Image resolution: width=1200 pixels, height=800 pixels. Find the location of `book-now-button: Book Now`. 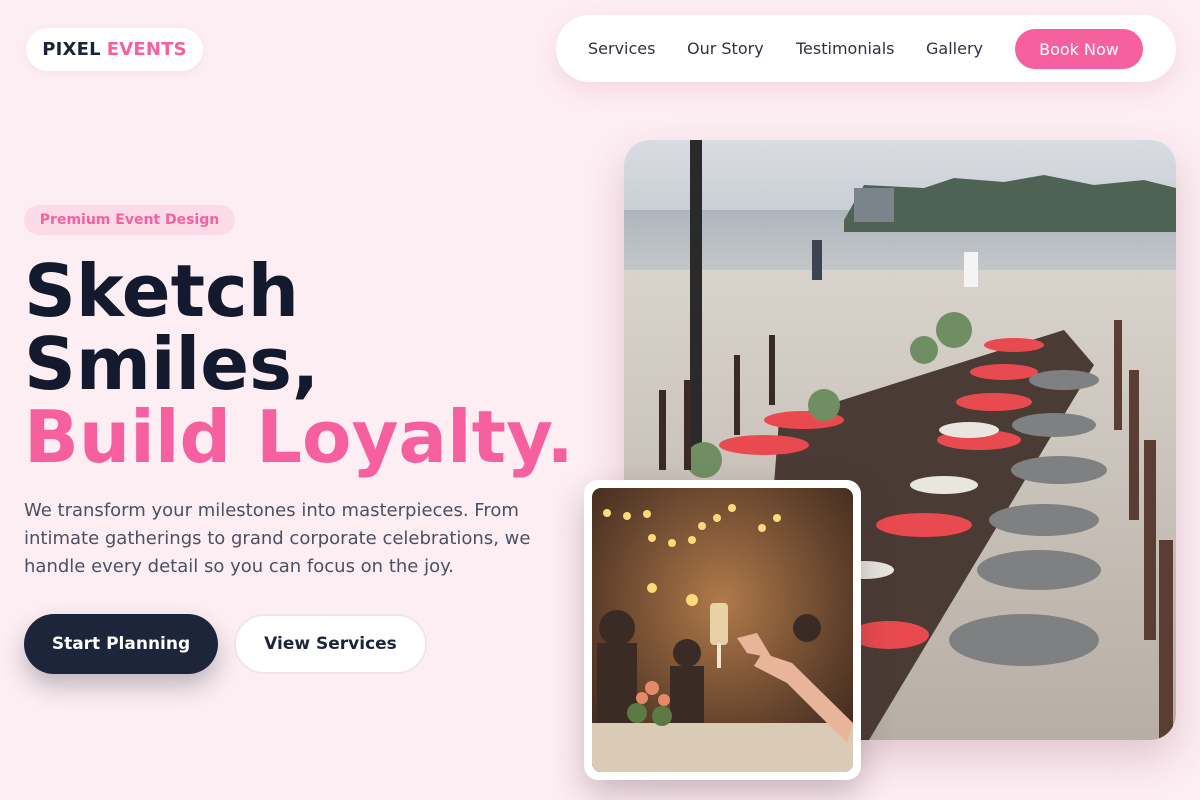

book-now-button: Book Now is located at coordinates (1079, 49).